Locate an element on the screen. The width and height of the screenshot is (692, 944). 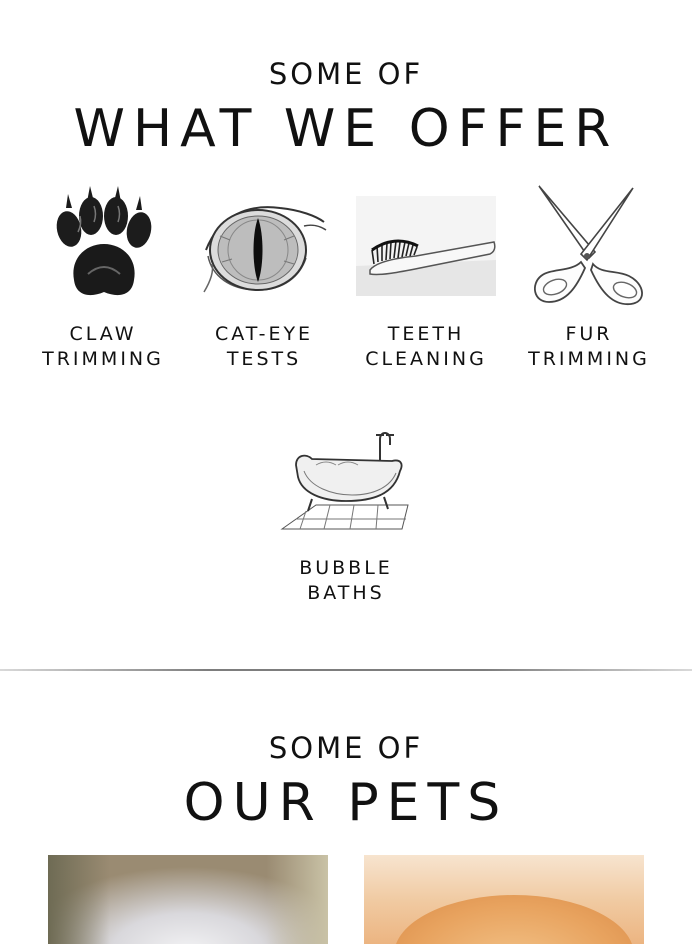
pets-kicker: SOME OF is located at coordinates (346, 748).